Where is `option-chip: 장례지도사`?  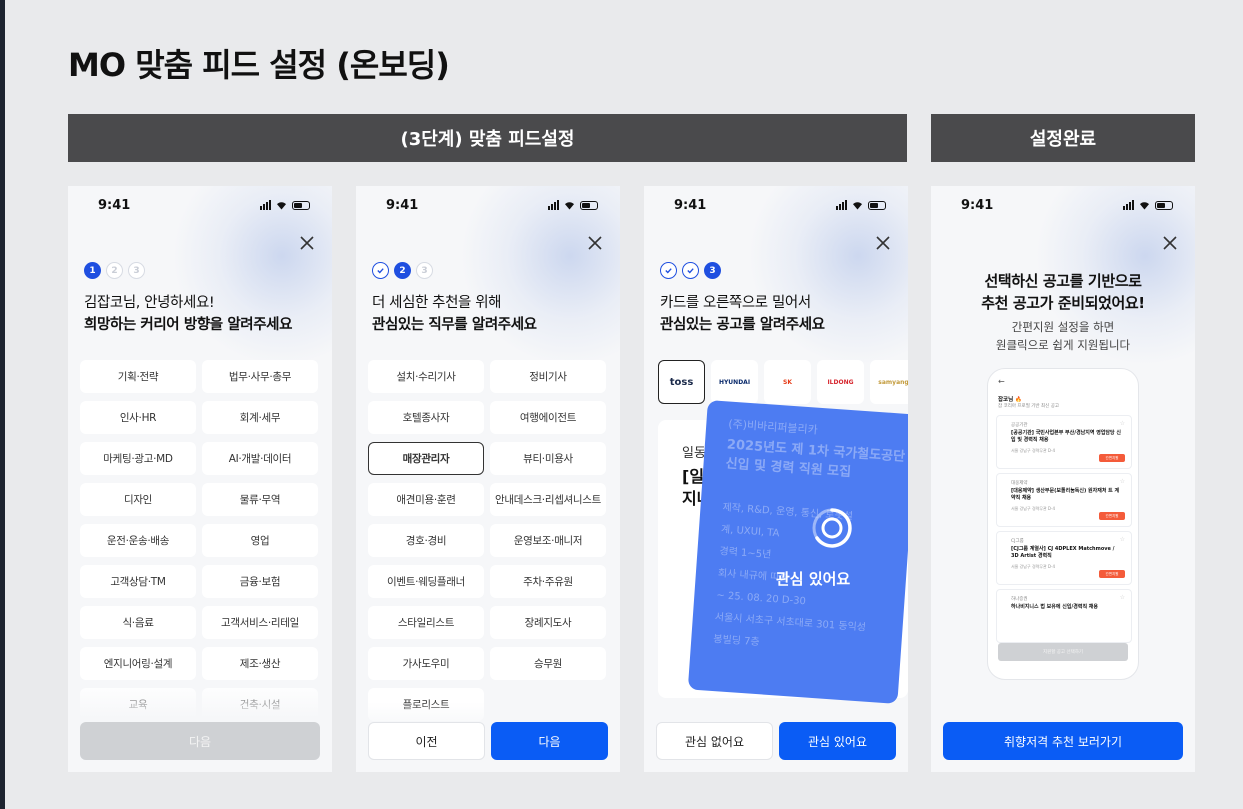
option-chip: 장례지도사 is located at coordinates (548, 622).